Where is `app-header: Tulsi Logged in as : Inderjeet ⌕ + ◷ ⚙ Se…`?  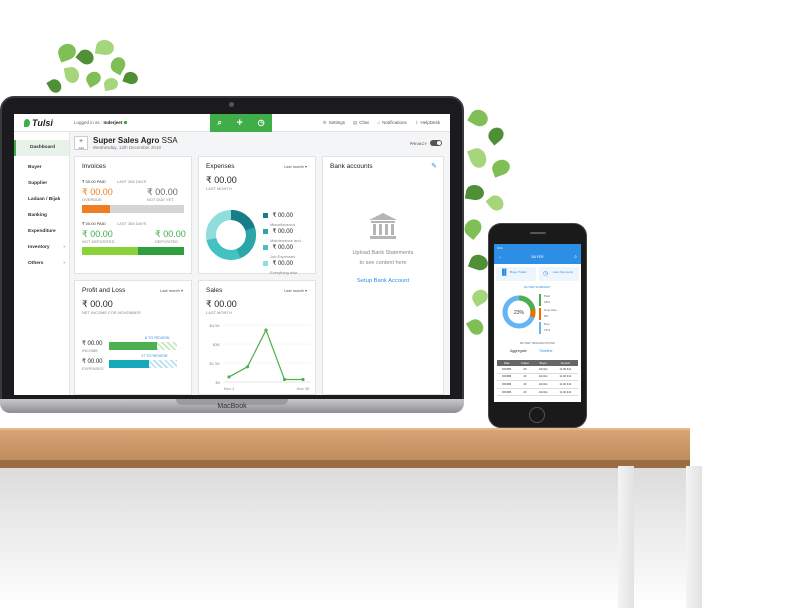 app-header: Tulsi Logged in as : Inderjeet ⌕ + ◷ ⚙ Se… is located at coordinates (232, 123).